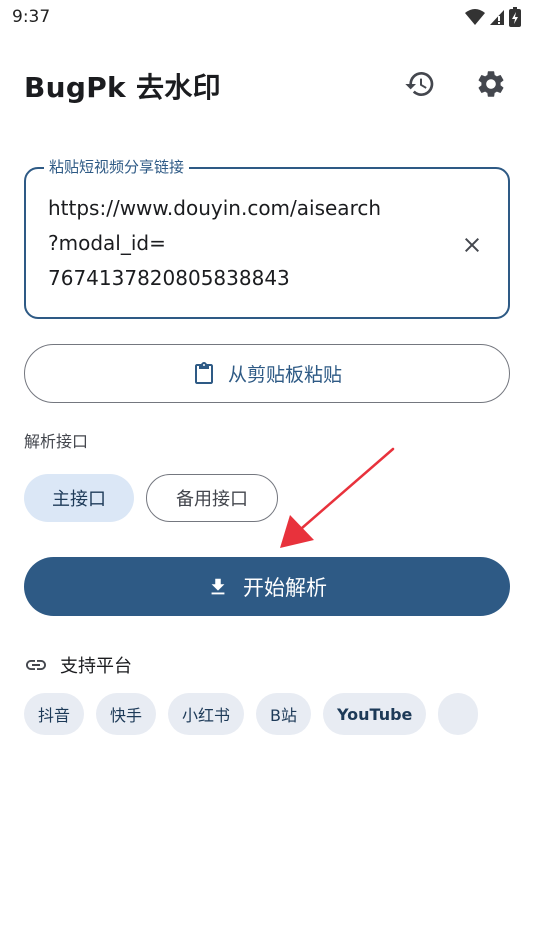  I want to click on paste-button-label: 从剪贴板粘贴, so click(284, 375).